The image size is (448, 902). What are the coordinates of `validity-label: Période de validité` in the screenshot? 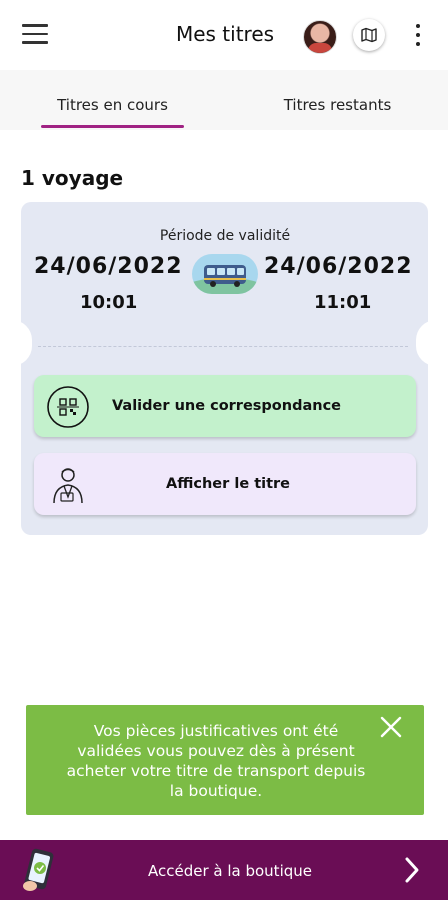 It's located at (225, 236).